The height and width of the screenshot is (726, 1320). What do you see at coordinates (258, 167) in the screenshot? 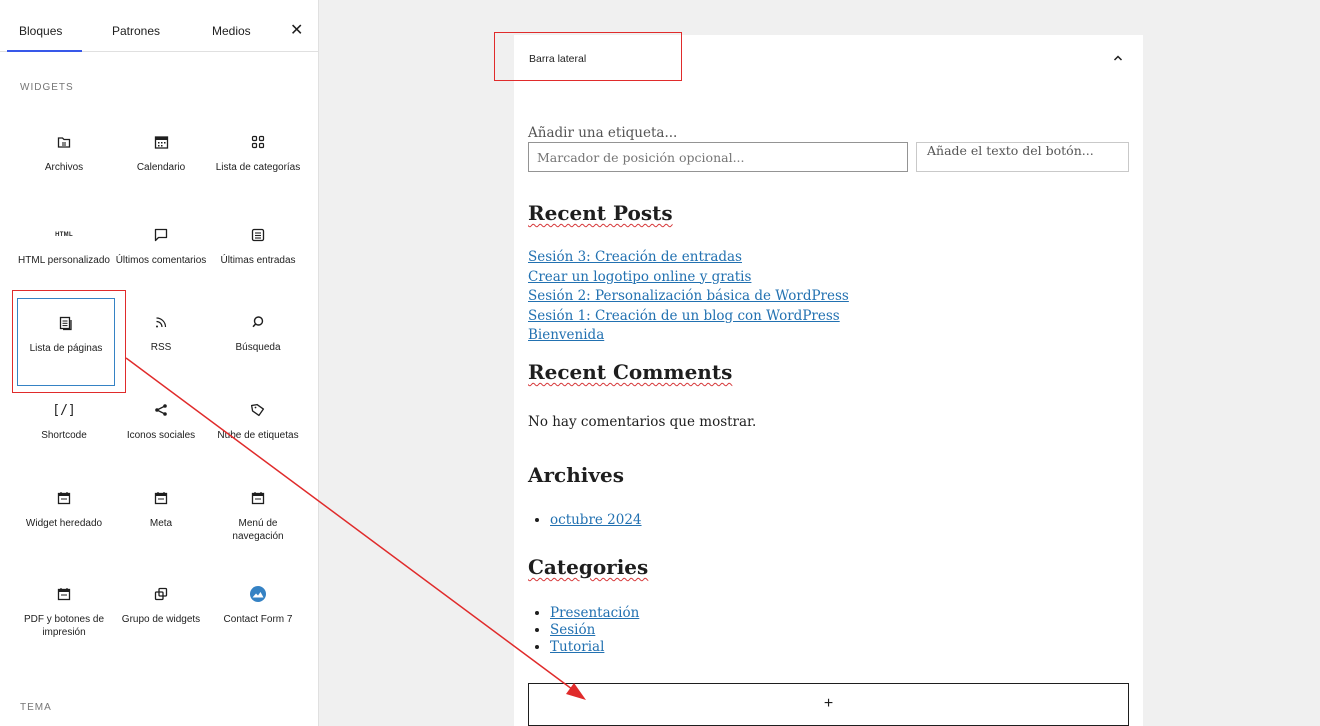
I see `block-label: Lista de categorías` at bounding box center [258, 167].